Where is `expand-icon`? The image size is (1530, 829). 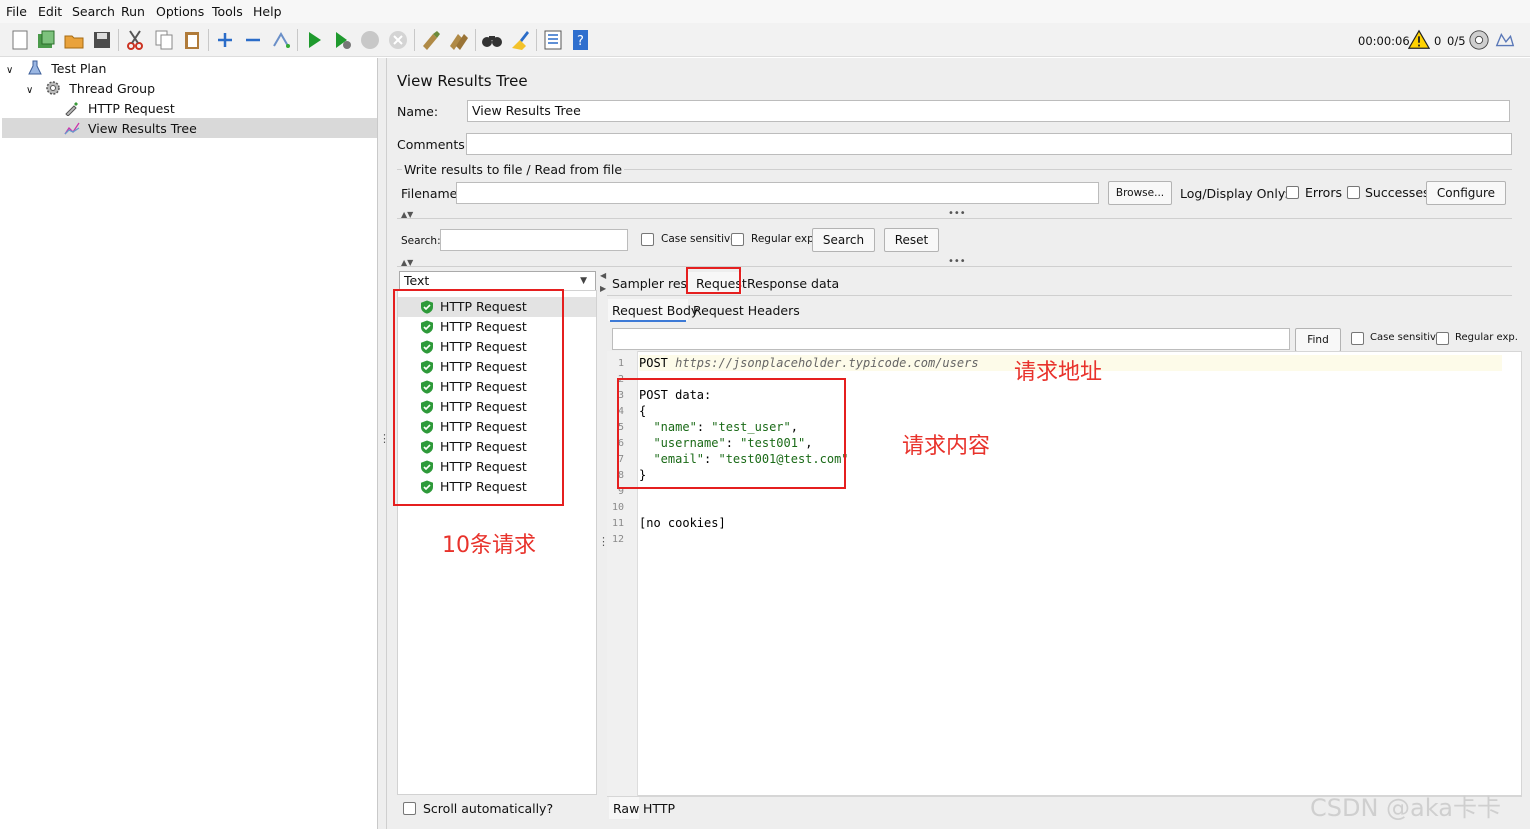 expand-icon is located at coordinates (225, 40).